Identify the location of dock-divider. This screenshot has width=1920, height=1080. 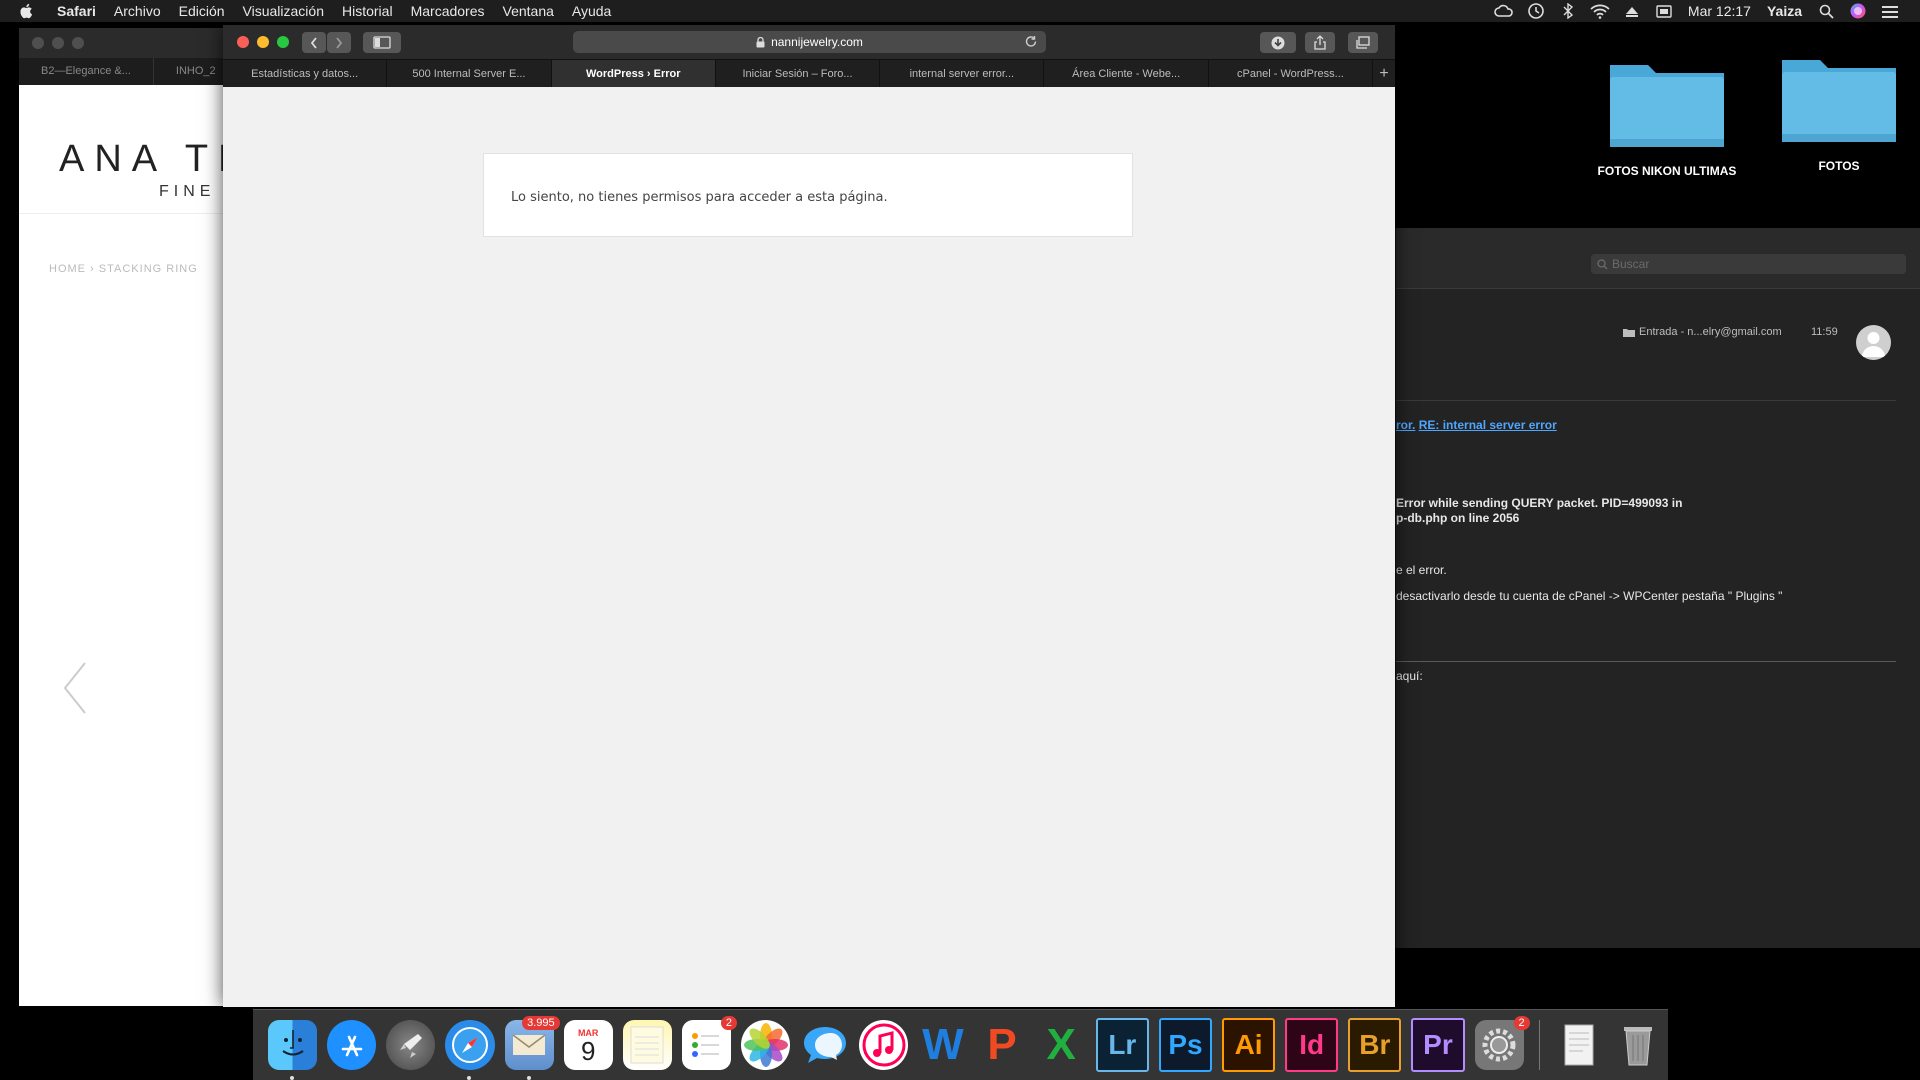
(1539, 1045).